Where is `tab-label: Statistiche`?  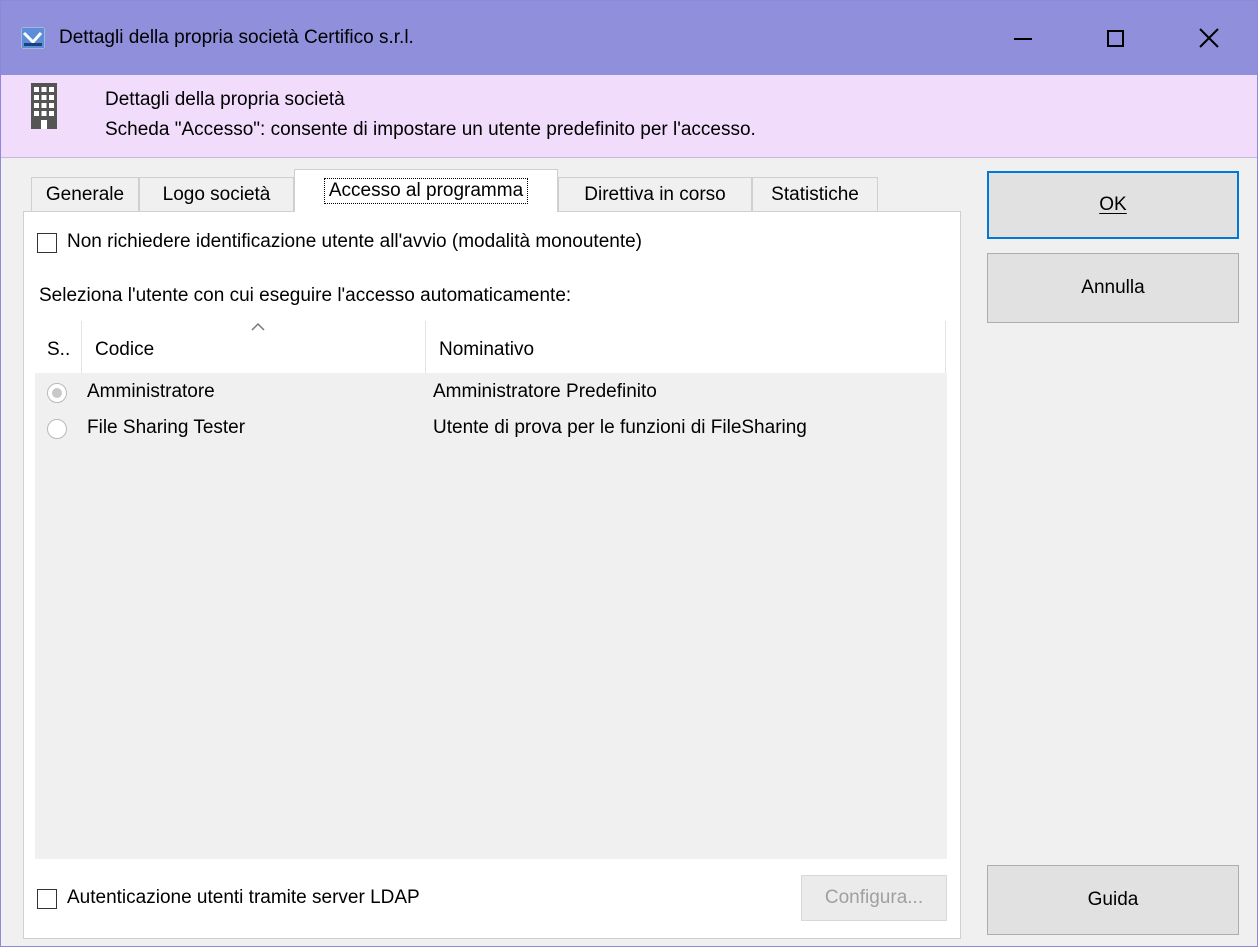 tab-label: Statistiche is located at coordinates (815, 194).